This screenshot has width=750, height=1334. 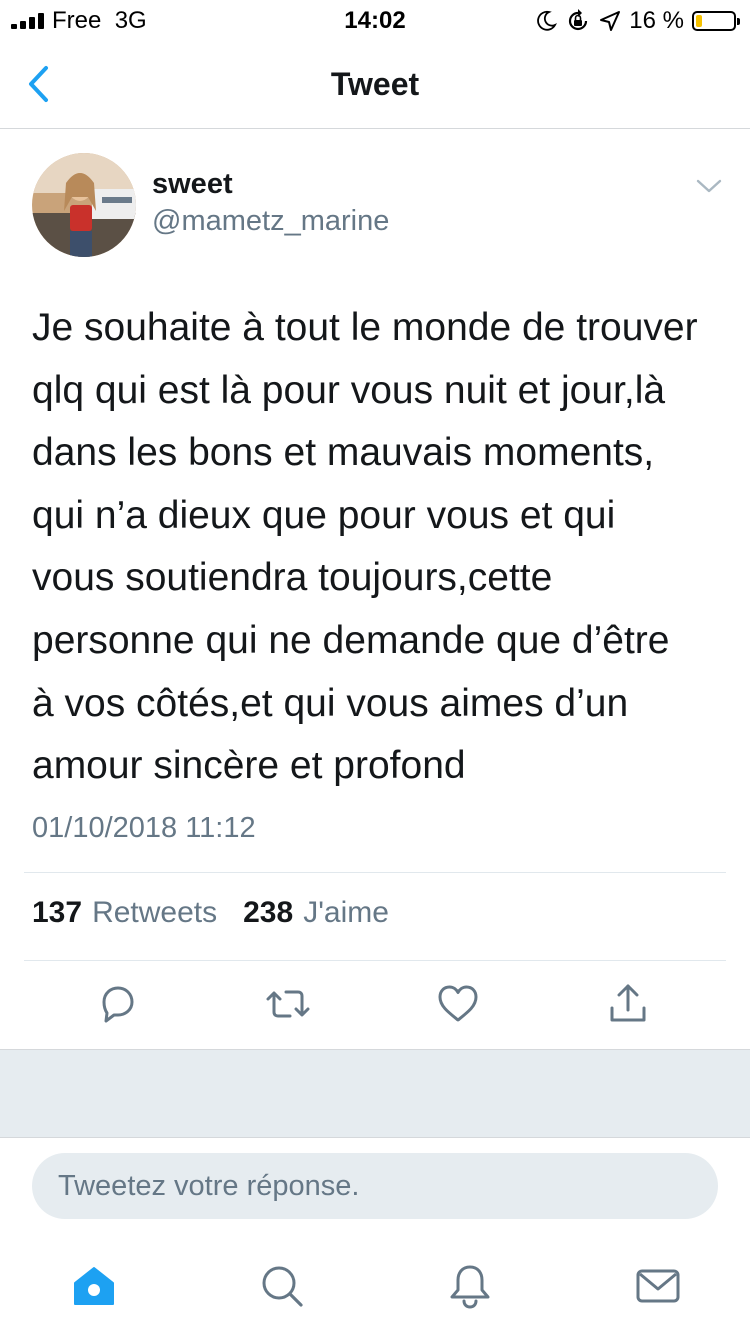 I want to click on like-icon, so click(x=458, y=1004).